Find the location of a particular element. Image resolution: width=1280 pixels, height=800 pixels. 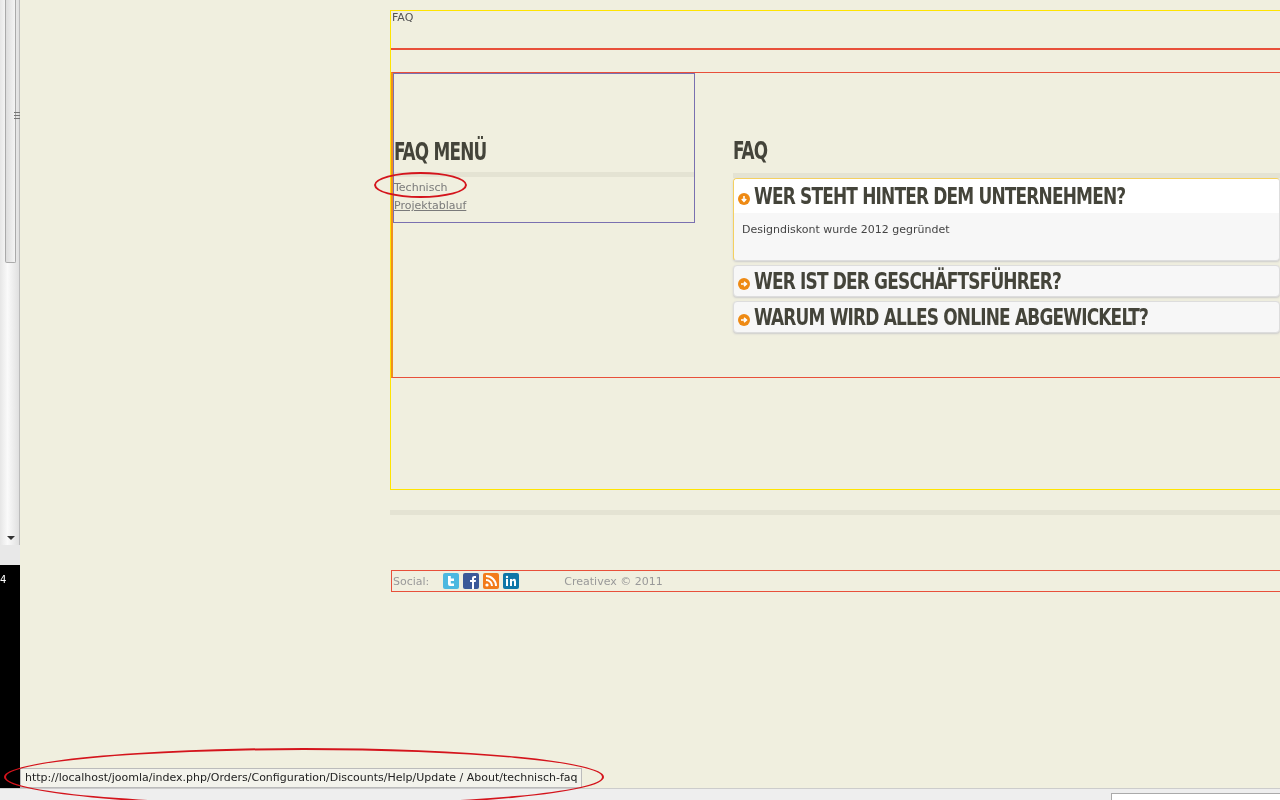

faq-title: FAQ is located at coordinates (750, 151).